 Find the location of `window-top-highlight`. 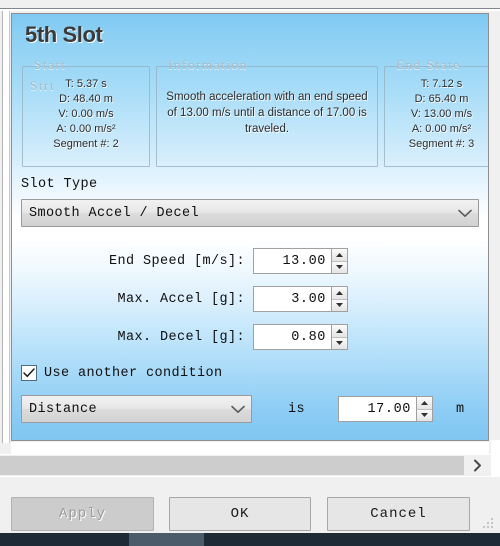

window-top-highlight is located at coordinates (250, 10).